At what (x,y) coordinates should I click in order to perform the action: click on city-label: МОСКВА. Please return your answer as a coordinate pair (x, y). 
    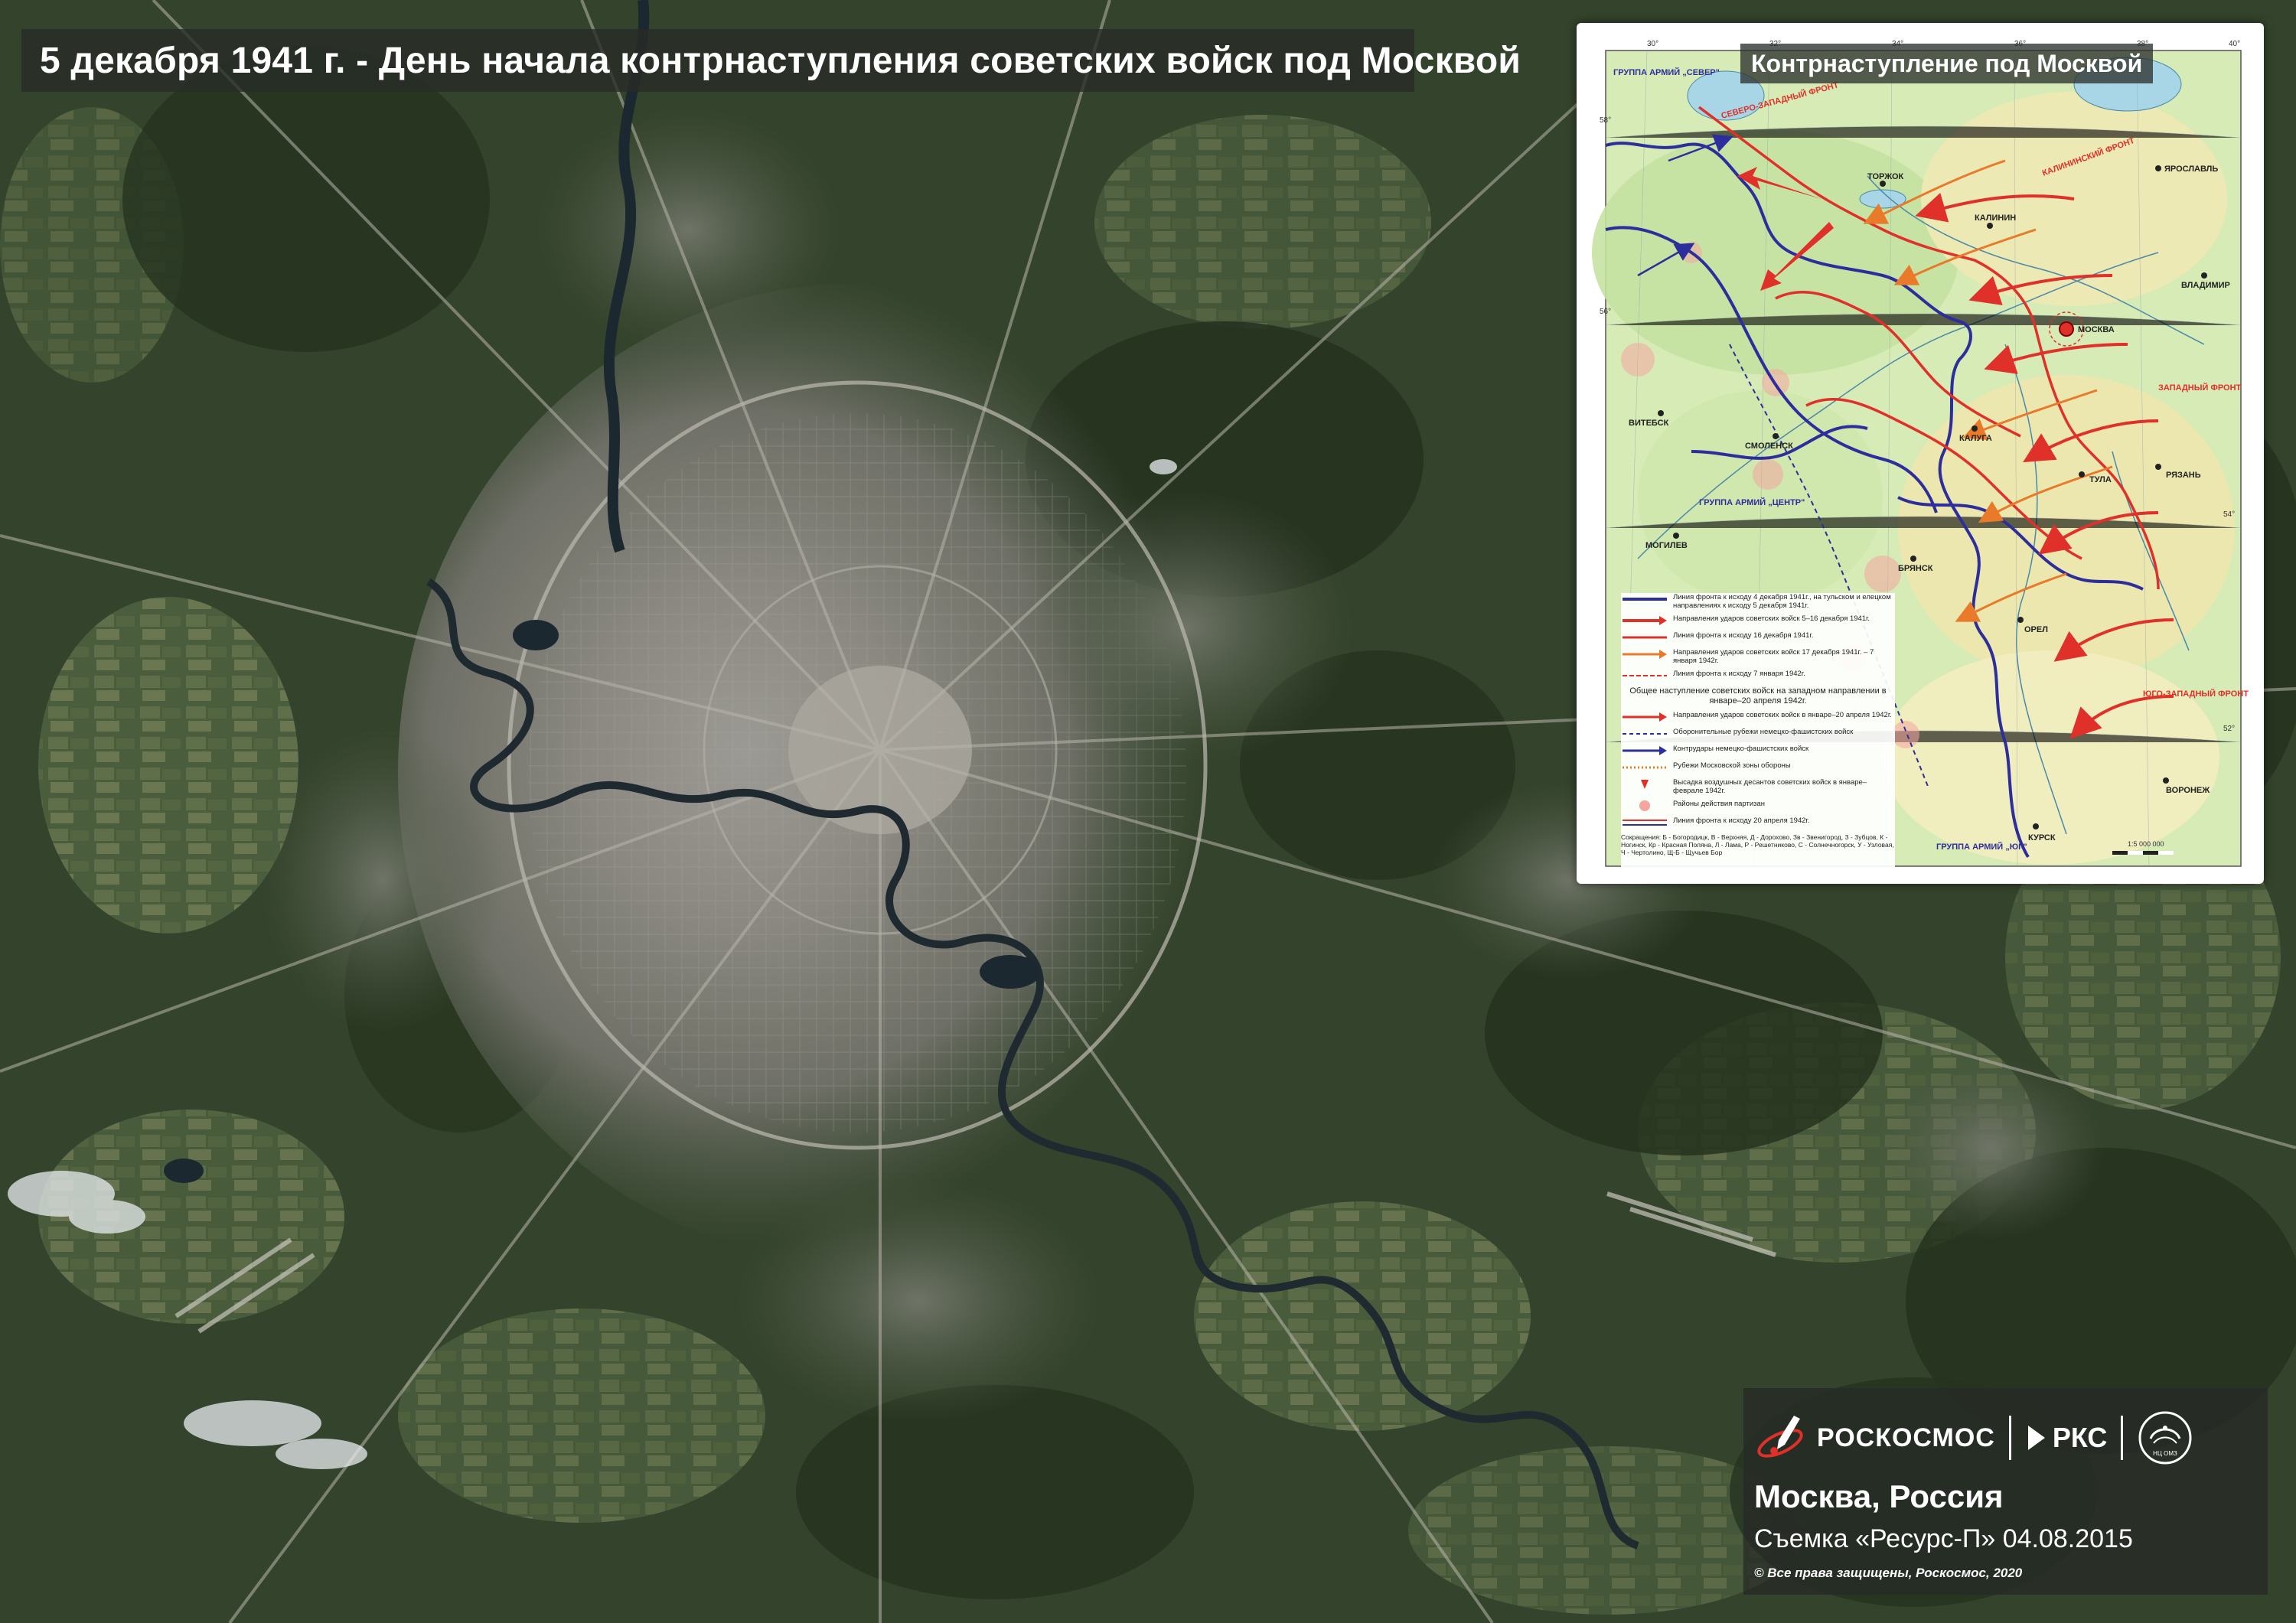
    Looking at the image, I should click on (2096, 329).